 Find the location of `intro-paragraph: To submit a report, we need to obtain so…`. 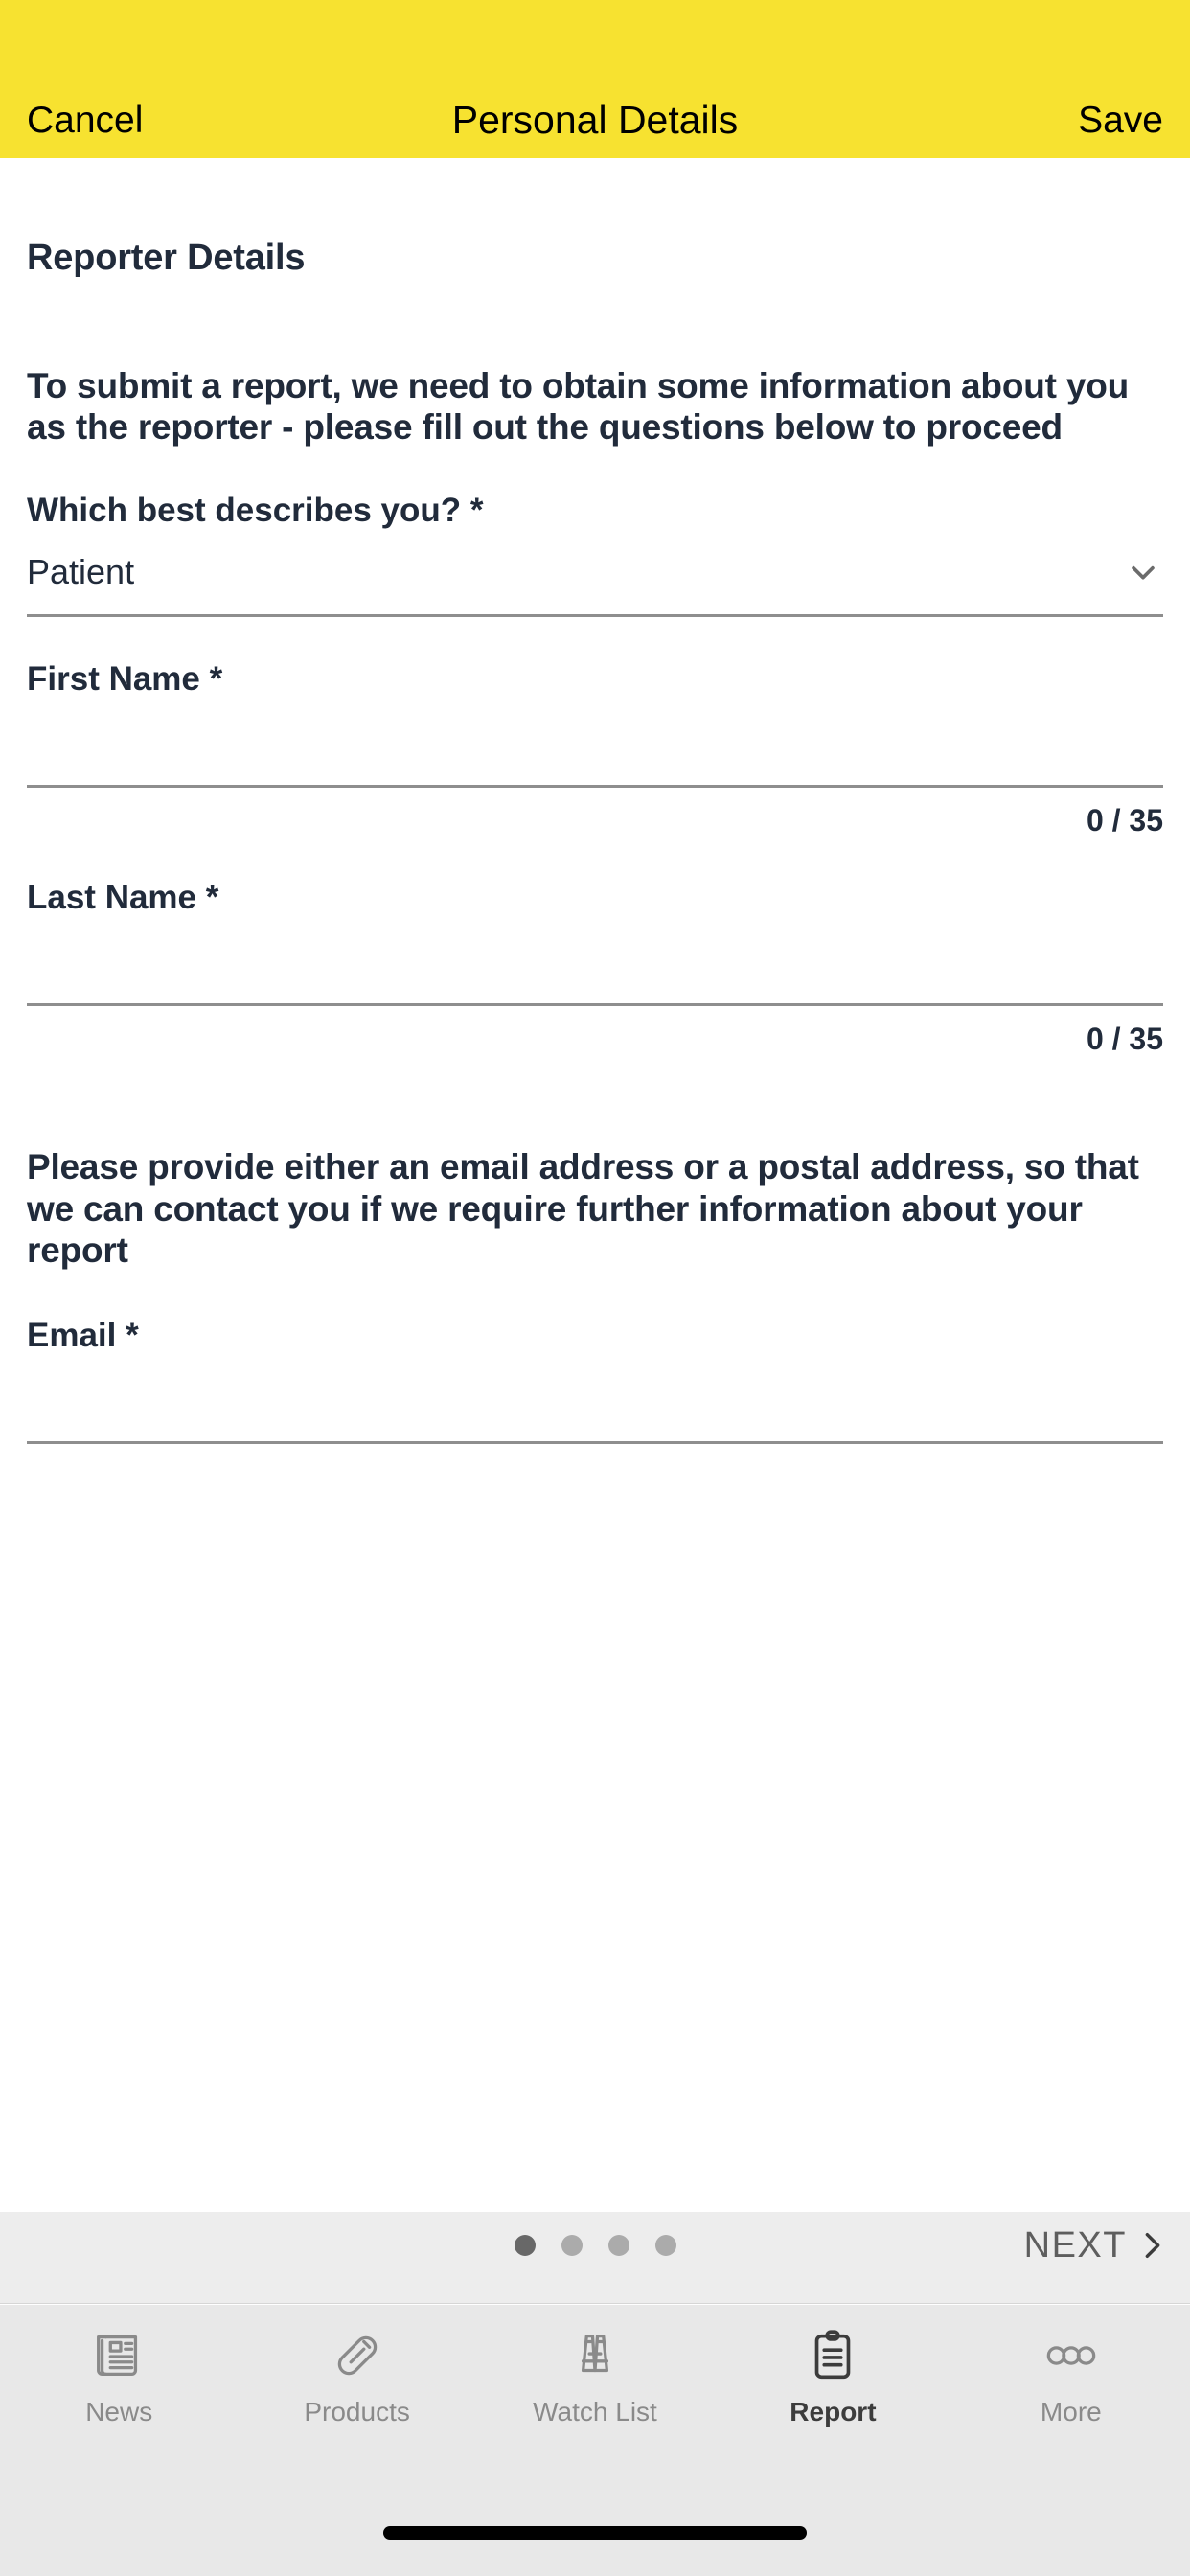

intro-paragraph: To submit a report, we need to obtain so… is located at coordinates (578, 406).